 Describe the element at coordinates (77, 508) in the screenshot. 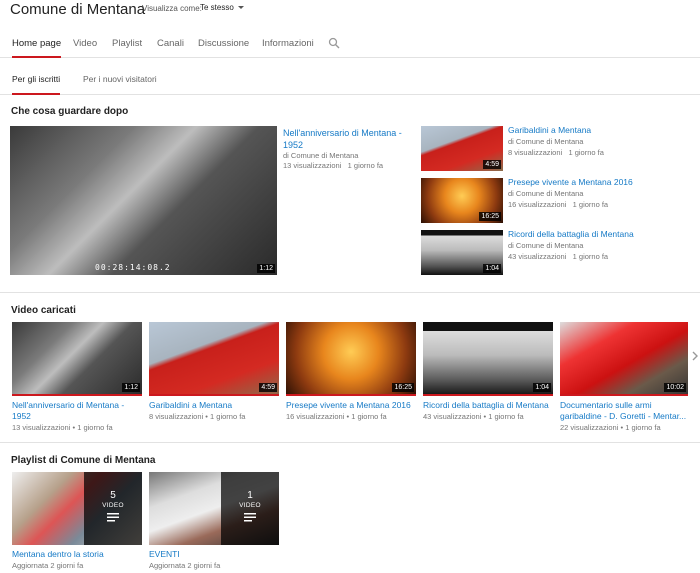

I see `playlist-thumbnail: 5 VIDEO` at that location.